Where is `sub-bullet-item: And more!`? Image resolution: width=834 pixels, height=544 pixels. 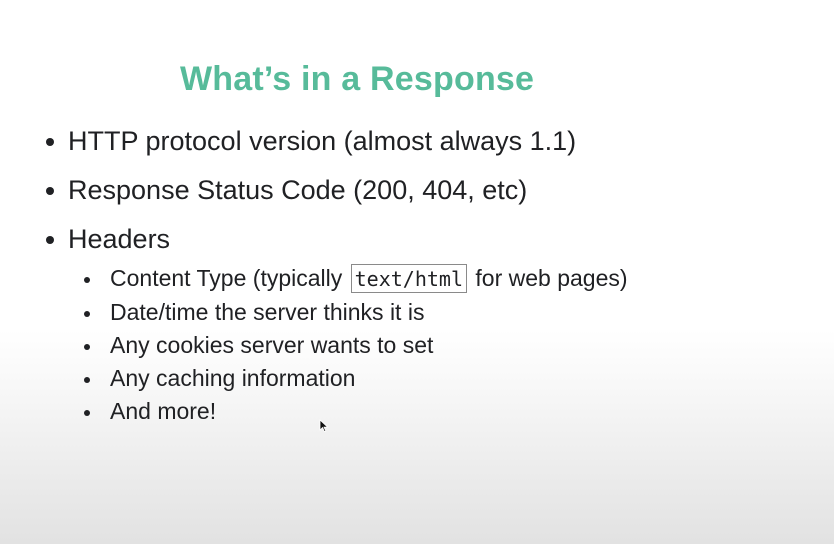 sub-bullet-item: And more! is located at coordinates (354, 411).